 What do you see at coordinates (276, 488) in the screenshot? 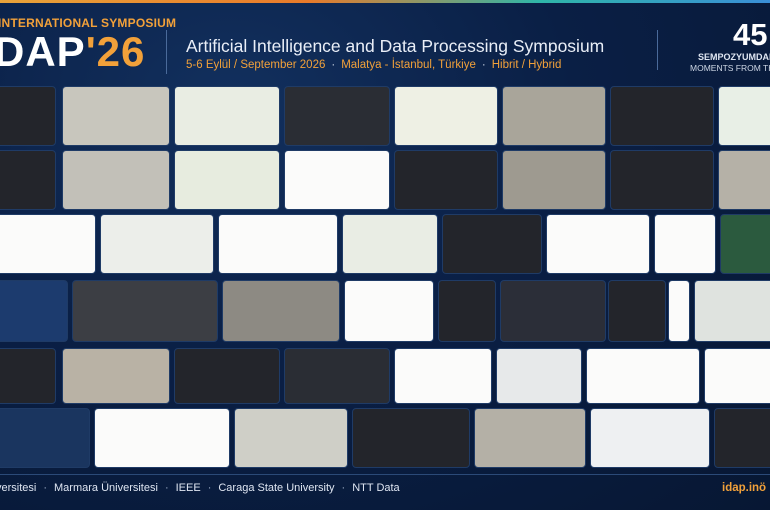
I see `partner-item: Caraga State University` at bounding box center [276, 488].